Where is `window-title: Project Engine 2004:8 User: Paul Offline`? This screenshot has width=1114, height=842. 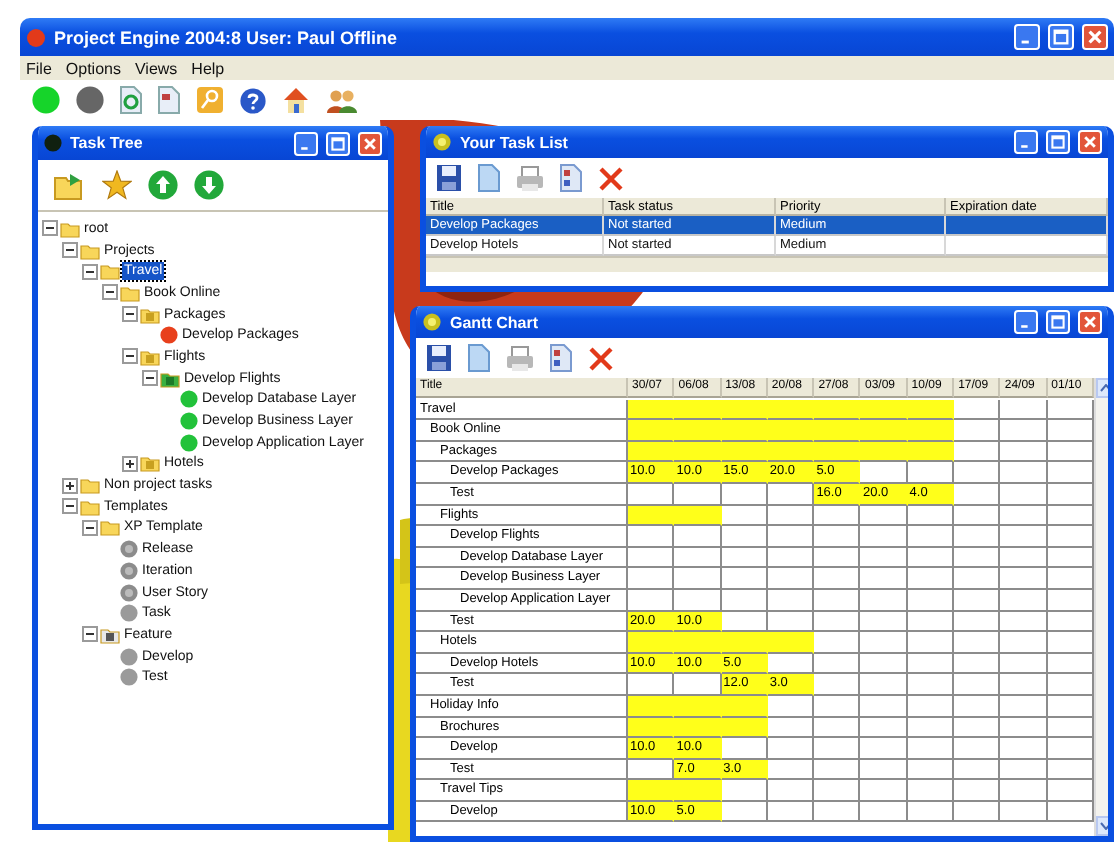 window-title: Project Engine 2004:8 User: Paul Offline is located at coordinates (227, 37).